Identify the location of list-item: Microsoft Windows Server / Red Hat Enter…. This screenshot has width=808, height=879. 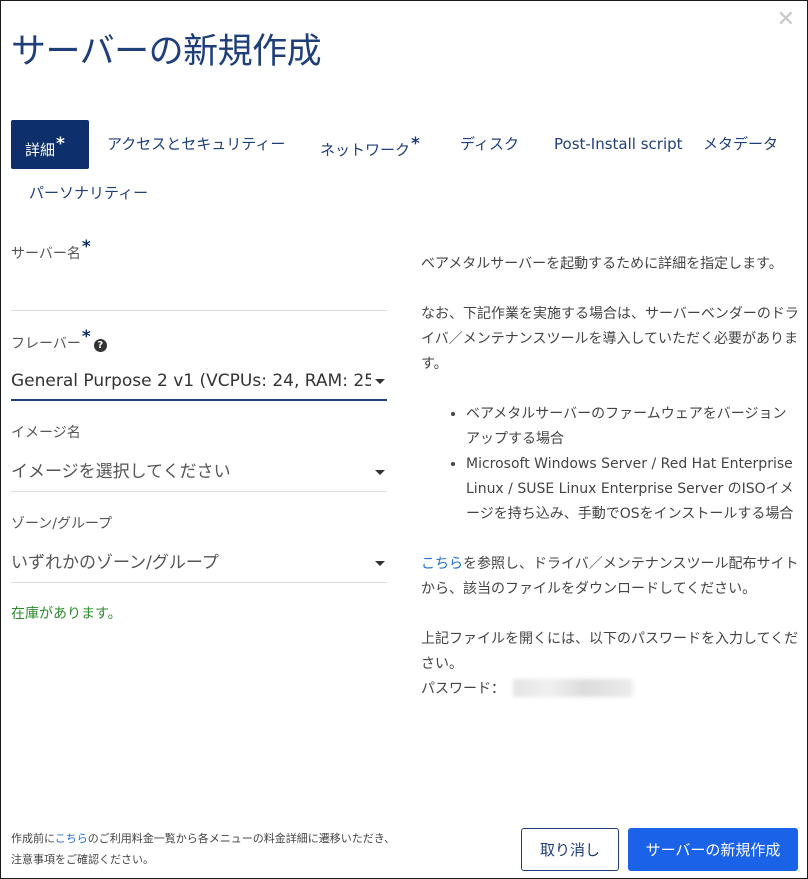
(632, 489).